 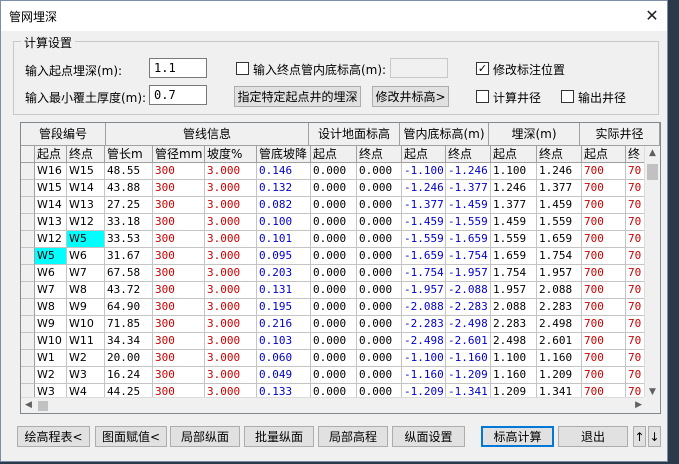 What do you see at coordinates (482, 96) in the screenshot?
I see `calc-diam-checkbox` at bounding box center [482, 96].